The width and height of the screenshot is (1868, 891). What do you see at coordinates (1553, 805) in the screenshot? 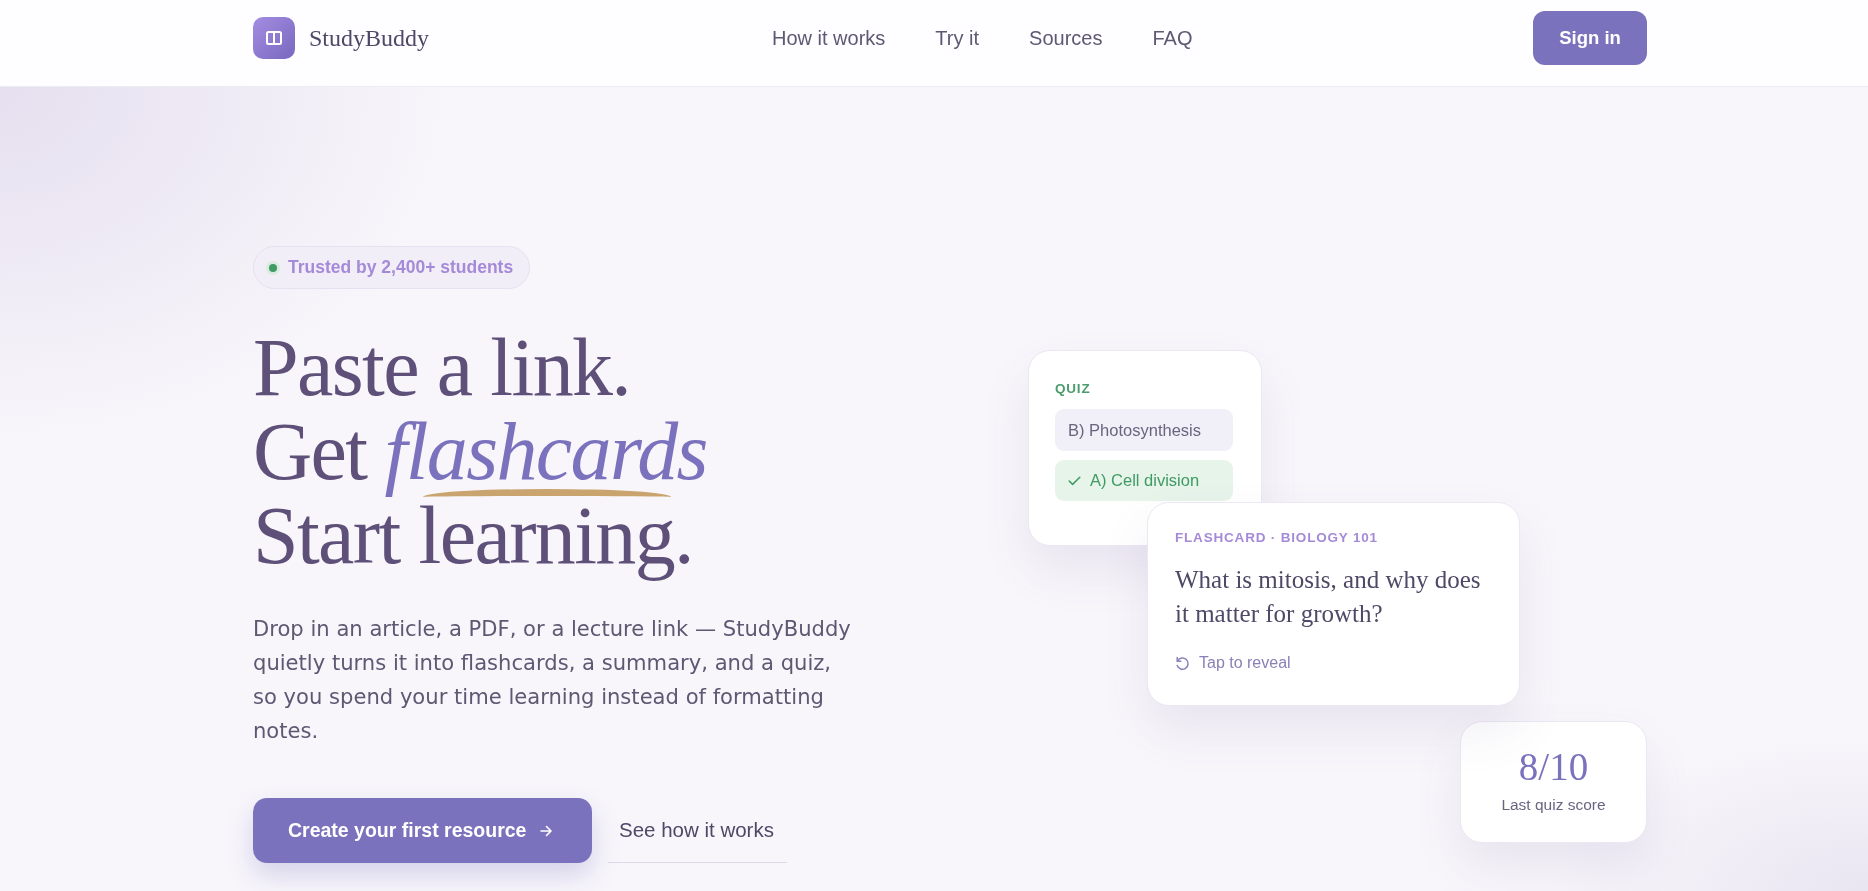
I see `score-label: Last quiz score` at bounding box center [1553, 805].